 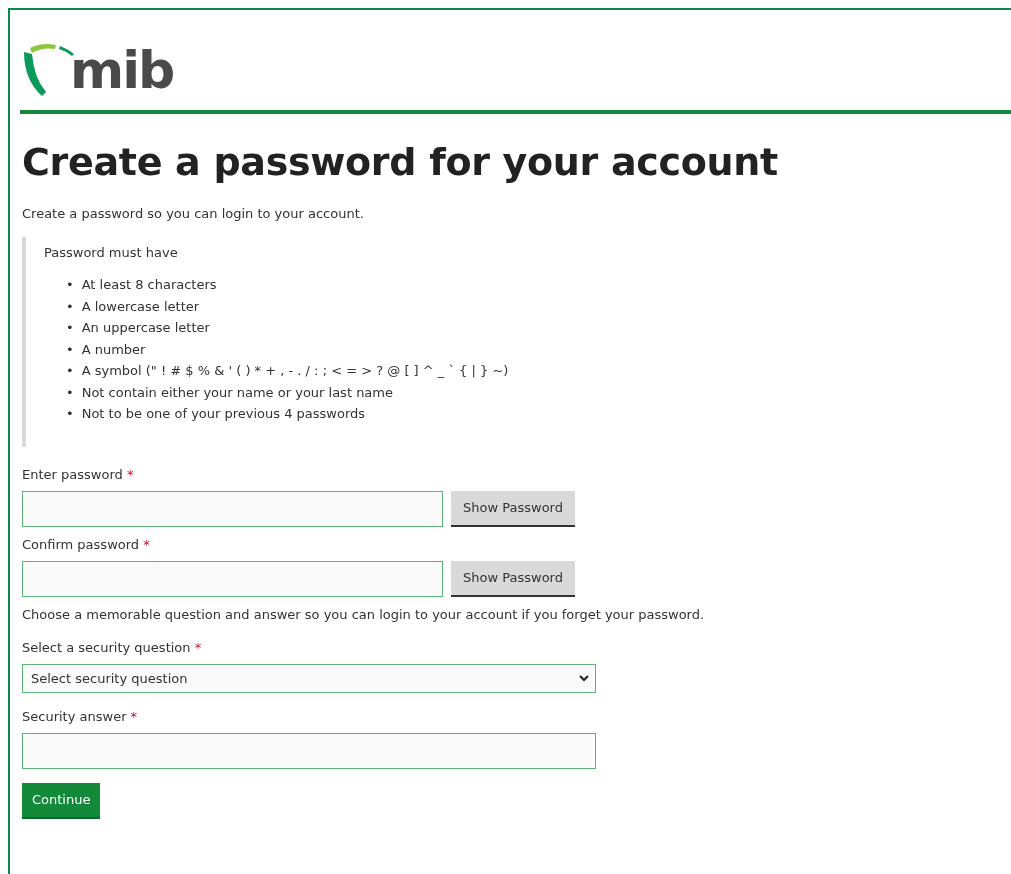 I want to click on intro-text: Create a password so you can login to your account., so click(x=193, y=213).